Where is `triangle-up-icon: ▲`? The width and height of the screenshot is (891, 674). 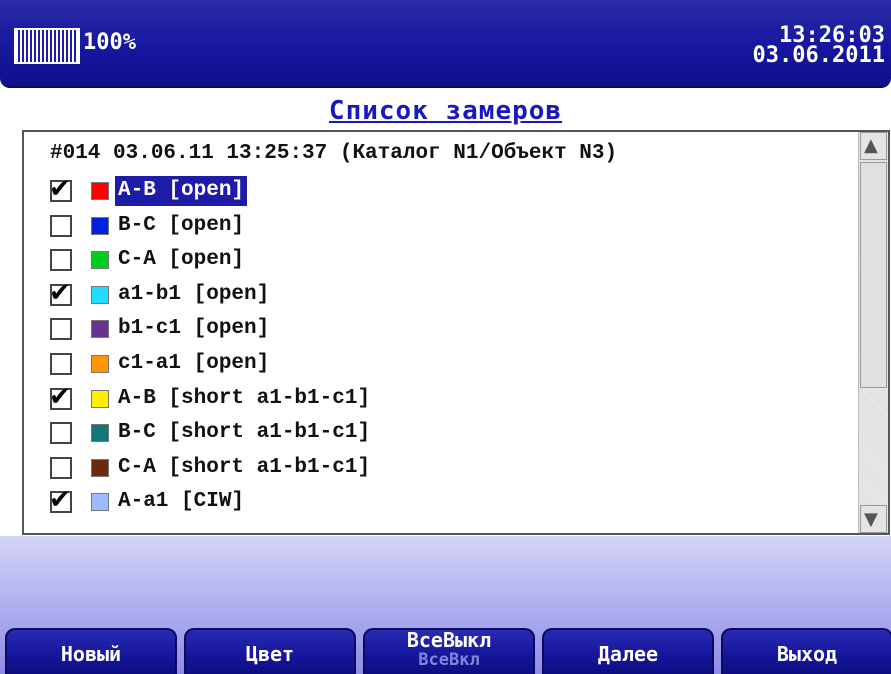
triangle-up-icon: ▲ is located at coordinates (871, 145).